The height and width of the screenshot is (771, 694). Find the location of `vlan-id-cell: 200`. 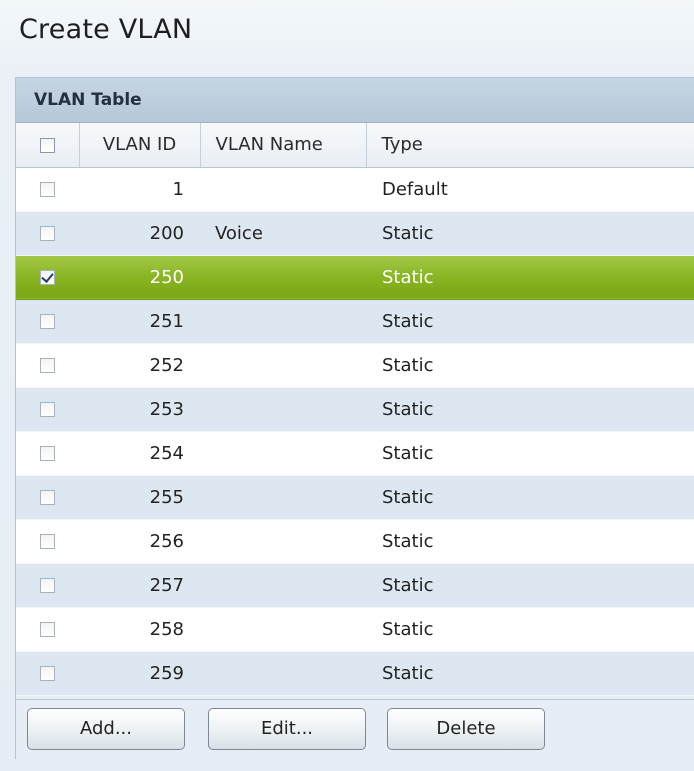

vlan-id-cell: 200 is located at coordinates (139, 233).